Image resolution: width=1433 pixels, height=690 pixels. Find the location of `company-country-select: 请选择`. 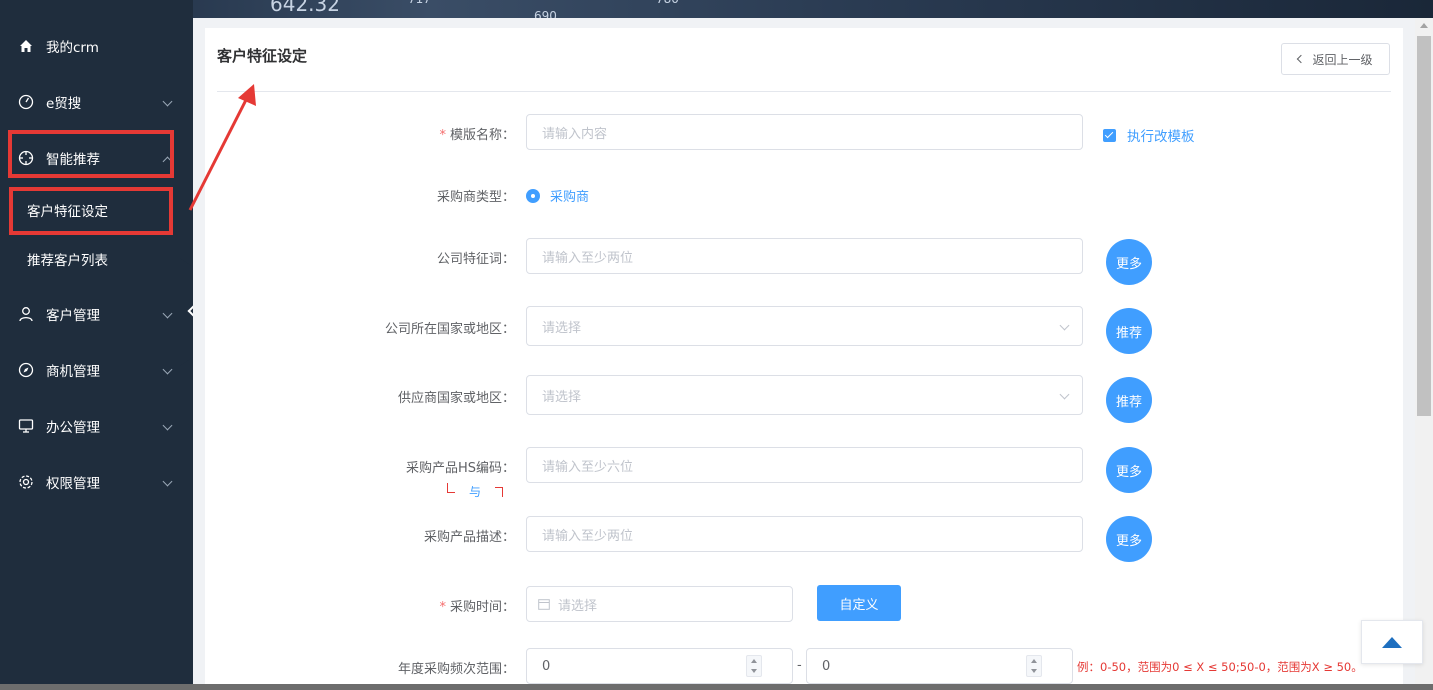

company-country-select: 请选择 is located at coordinates (804, 326).